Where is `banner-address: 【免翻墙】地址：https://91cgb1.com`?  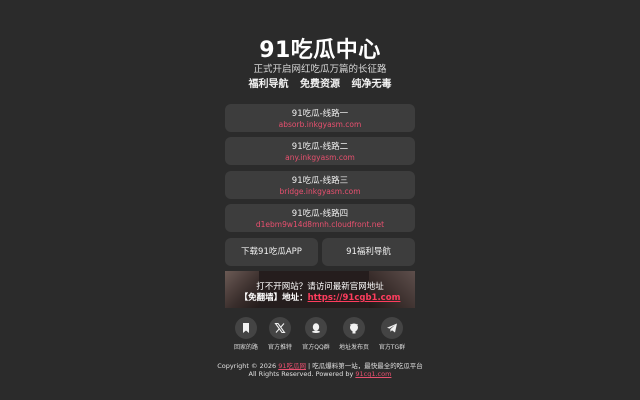
banner-address: 【免翻墙】地址：https://91cgb1.com is located at coordinates (320, 297).